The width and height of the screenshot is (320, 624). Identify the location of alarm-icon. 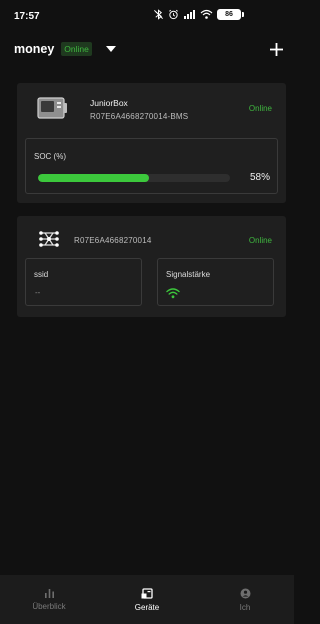
(173, 14).